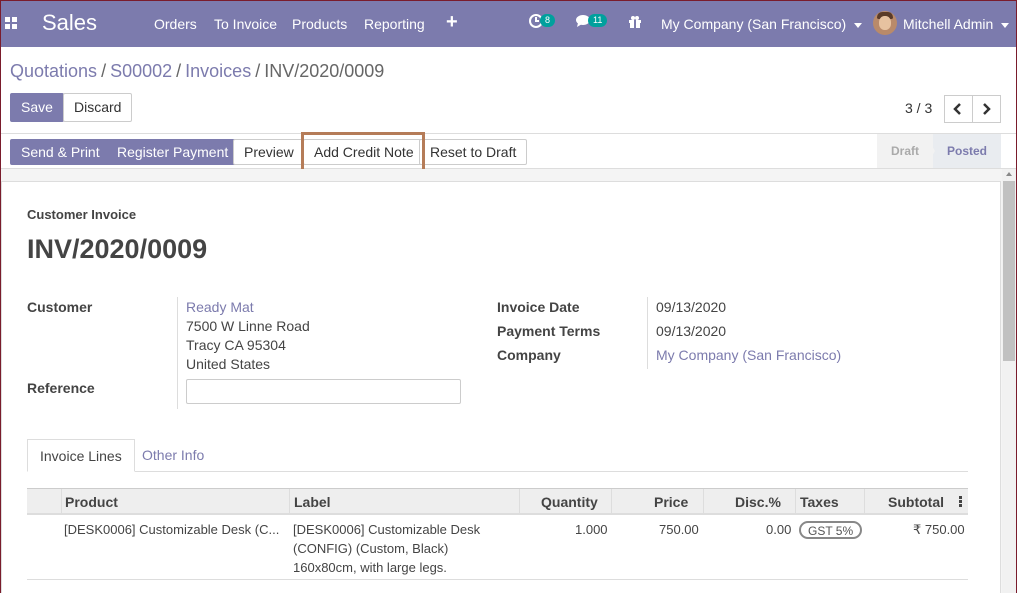  I want to click on customer-address-line: 7500 W Linne Road, so click(248, 326).